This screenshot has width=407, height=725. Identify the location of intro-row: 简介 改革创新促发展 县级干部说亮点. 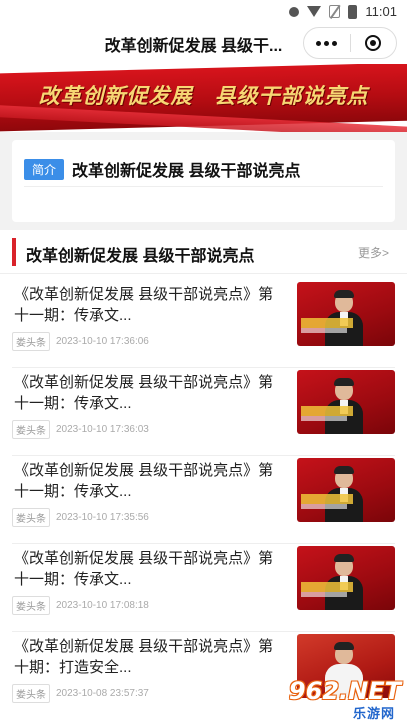
(162, 169).